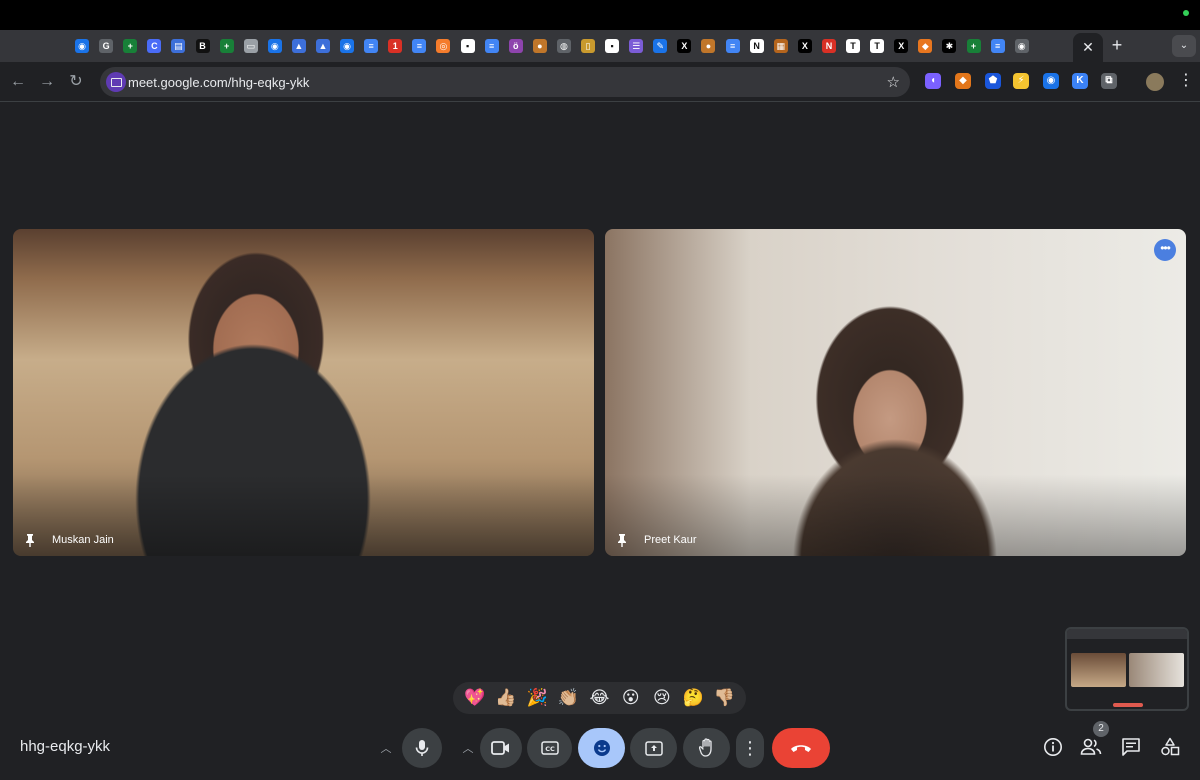 Image resolution: width=1200 pixels, height=780 pixels. I want to click on active-tab: ✕, so click(1088, 47).